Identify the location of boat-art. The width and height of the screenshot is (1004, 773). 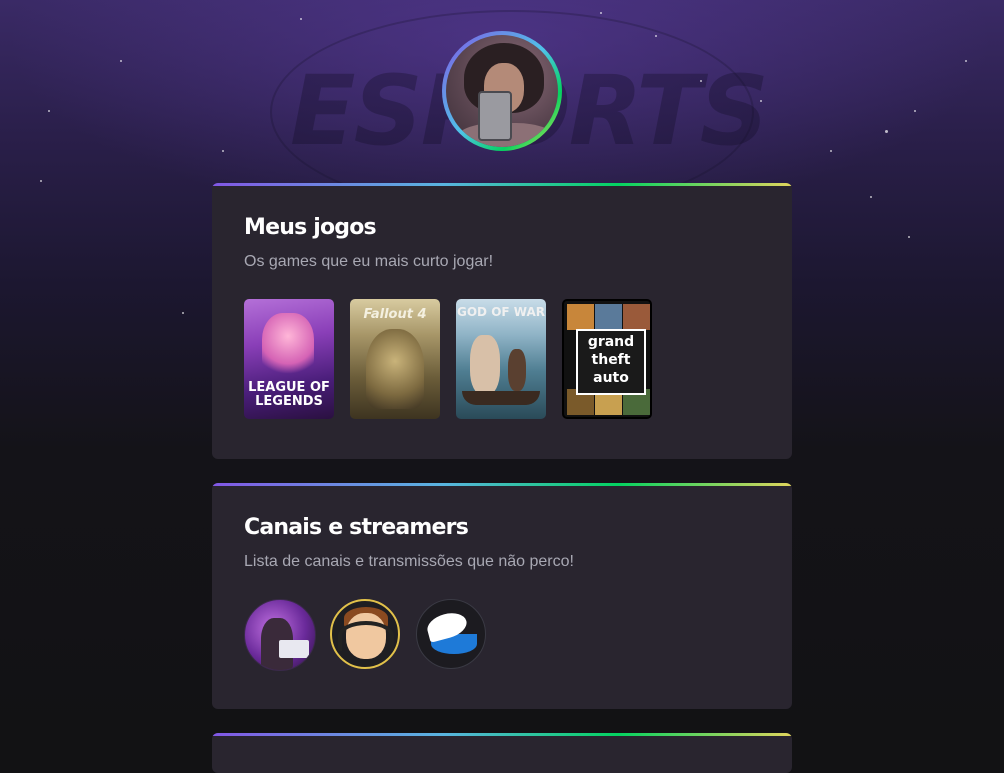
(501, 398).